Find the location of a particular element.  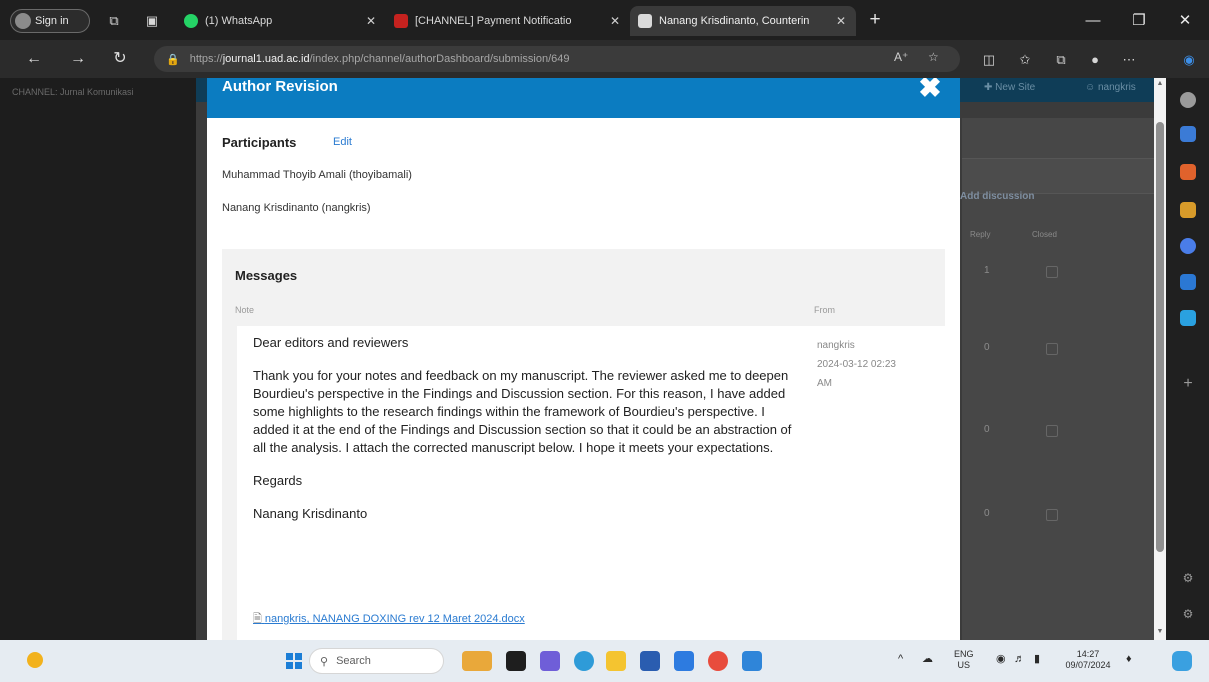

language-code: ENG is located at coordinates (964, 654).